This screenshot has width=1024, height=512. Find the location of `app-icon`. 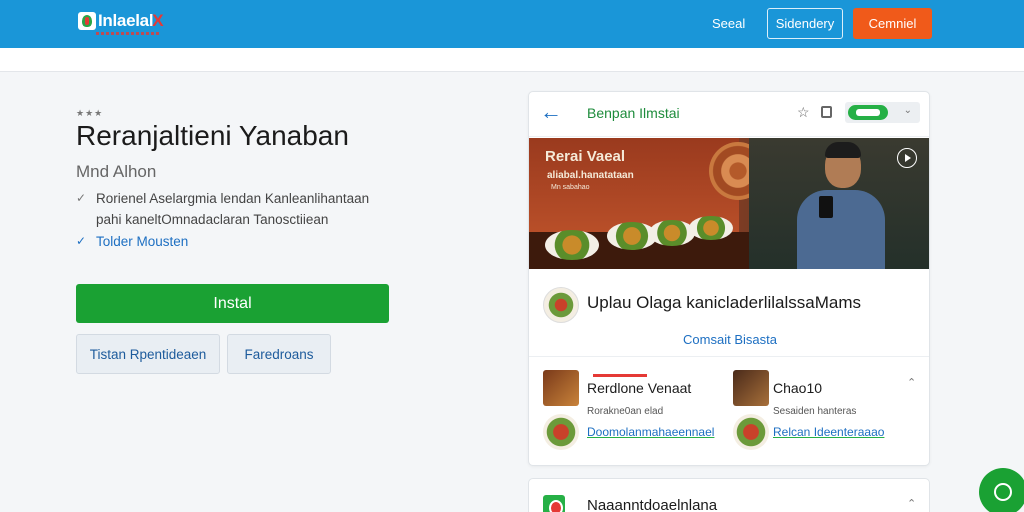

app-icon is located at coordinates (554, 503).